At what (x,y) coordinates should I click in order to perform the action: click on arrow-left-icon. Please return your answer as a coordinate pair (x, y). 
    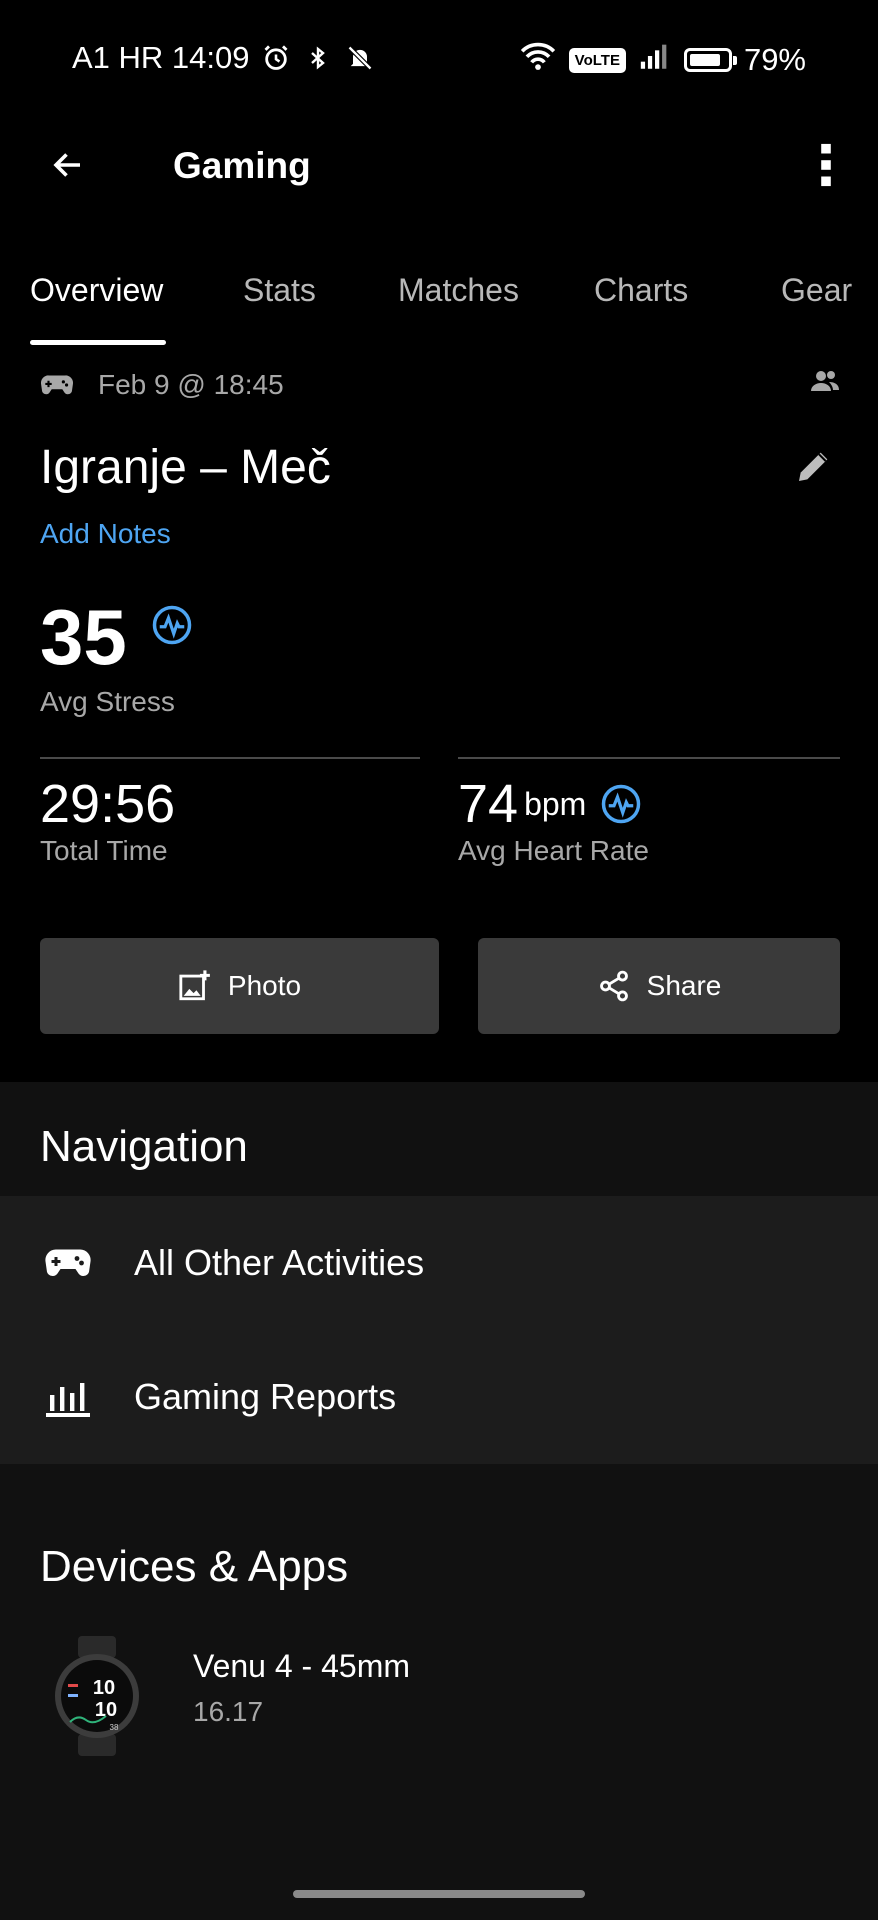
    Looking at the image, I should click on (66, 165).